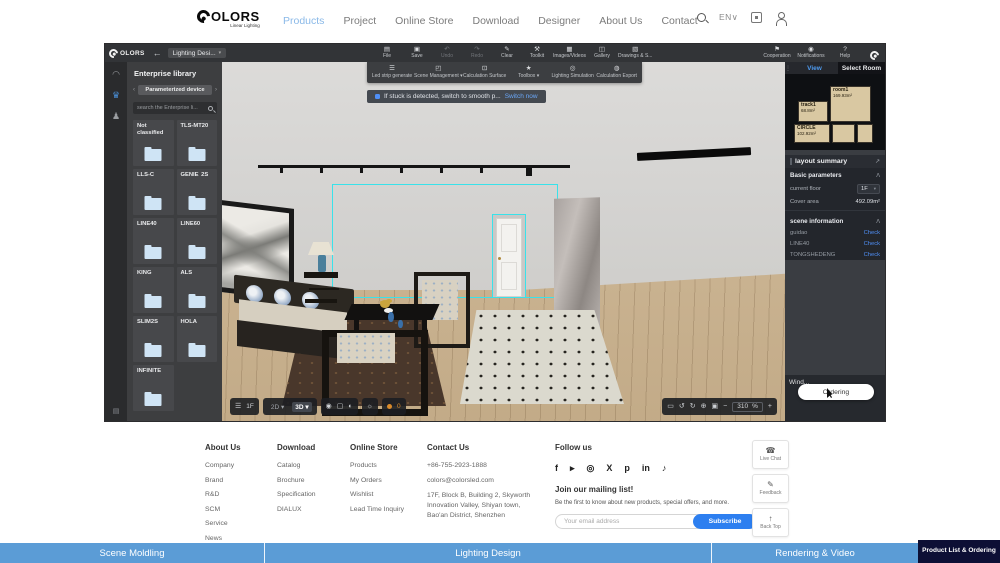  Describe the element at coordinates (693, 406) in the screenshot. I see `orbit-right-icon: ↻` at that location.